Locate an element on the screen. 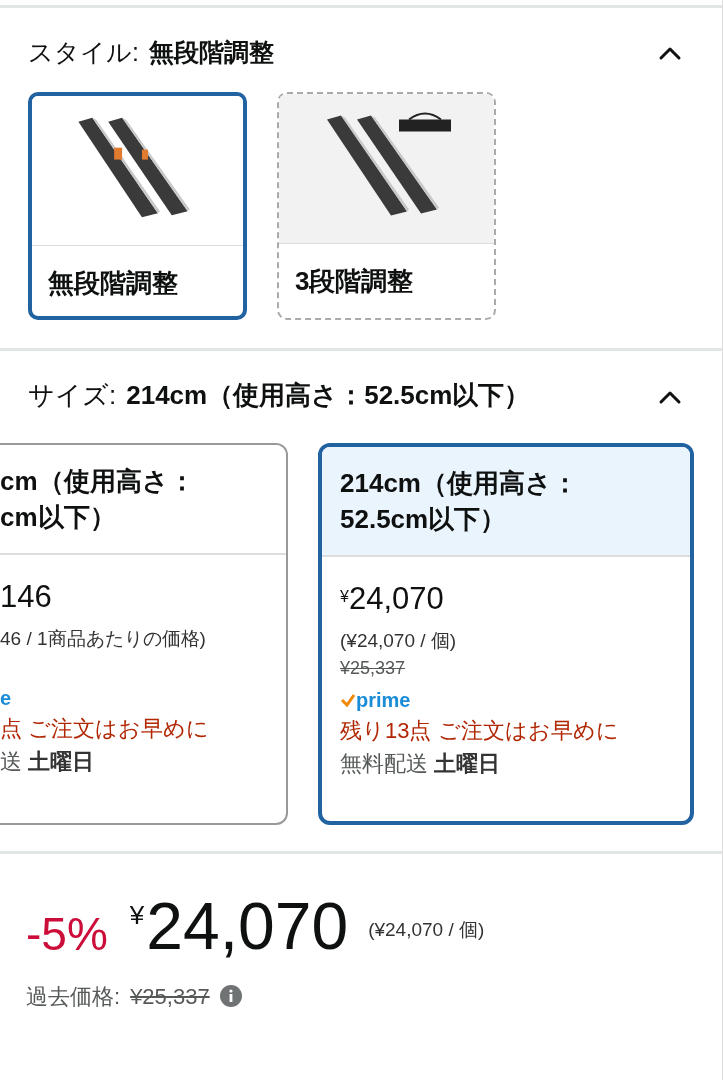 Image resolution: width=723 pixels, height=1080 pixels. discount-percent: -5% is located at coordinates (67, 934).